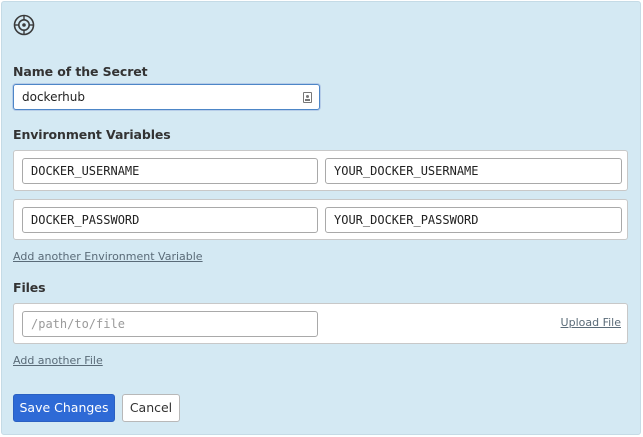 The image size is (643, 437). I want to click on files-label: Files, so click(29, 287).